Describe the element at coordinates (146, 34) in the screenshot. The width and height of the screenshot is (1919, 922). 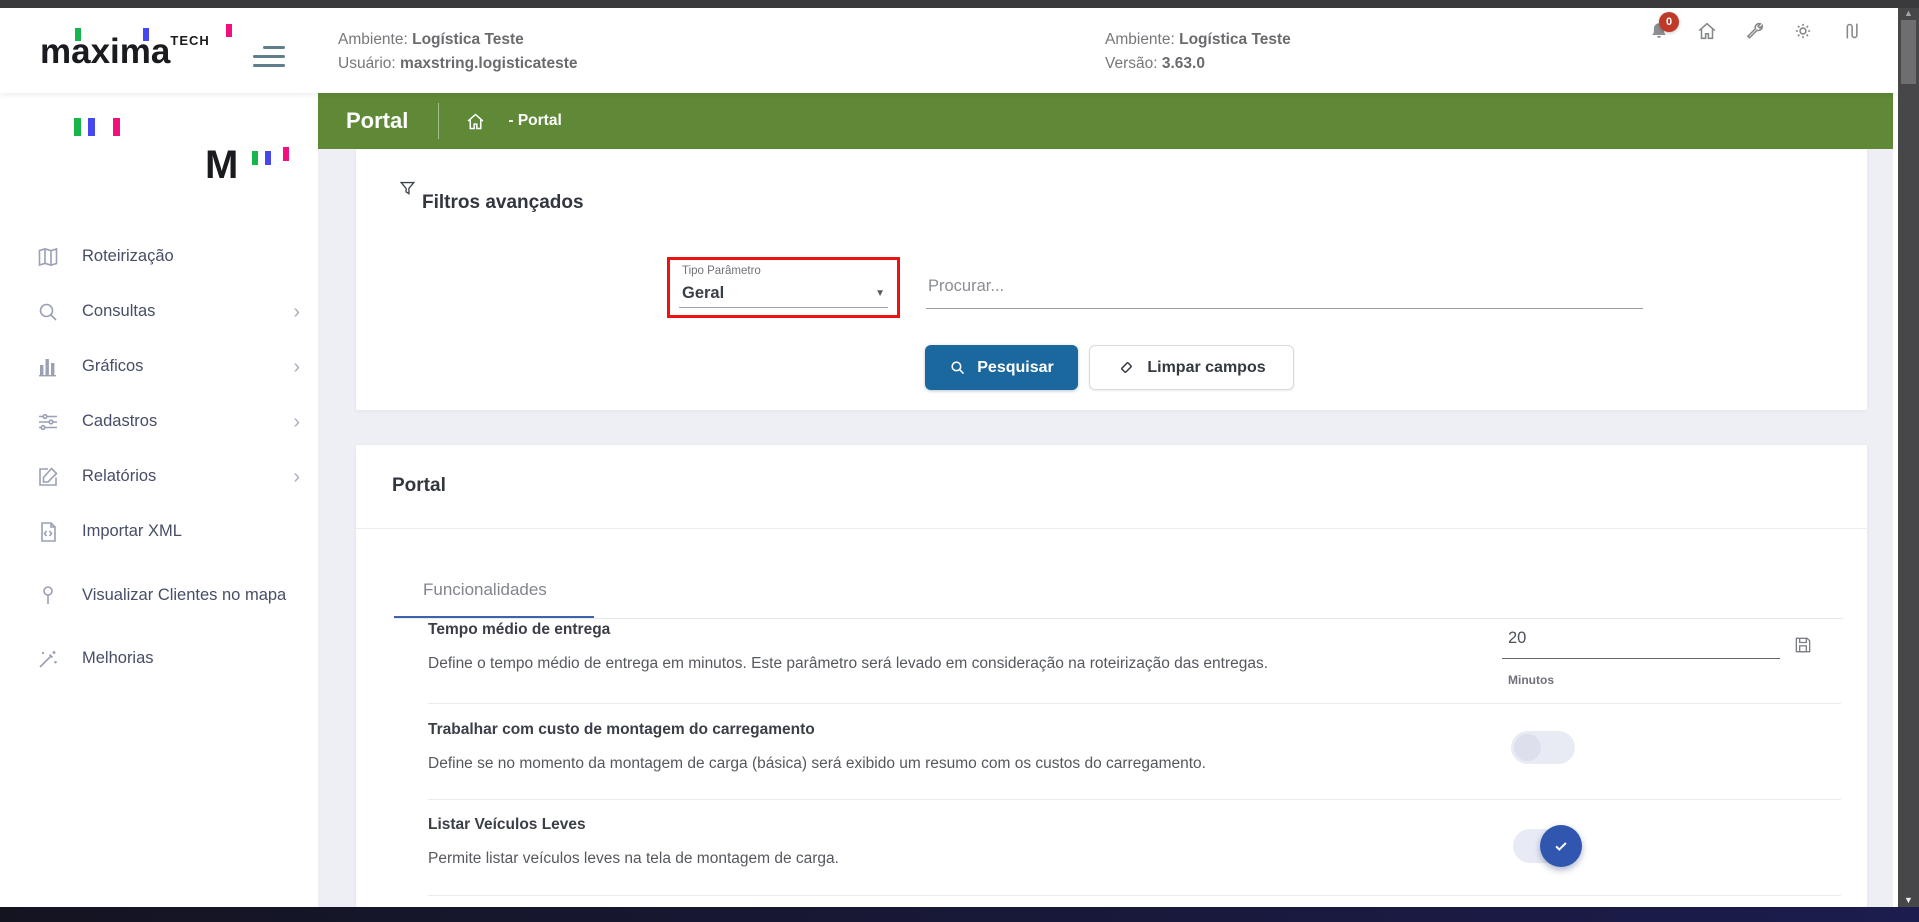
I see `logo-tick-blue` at that location.